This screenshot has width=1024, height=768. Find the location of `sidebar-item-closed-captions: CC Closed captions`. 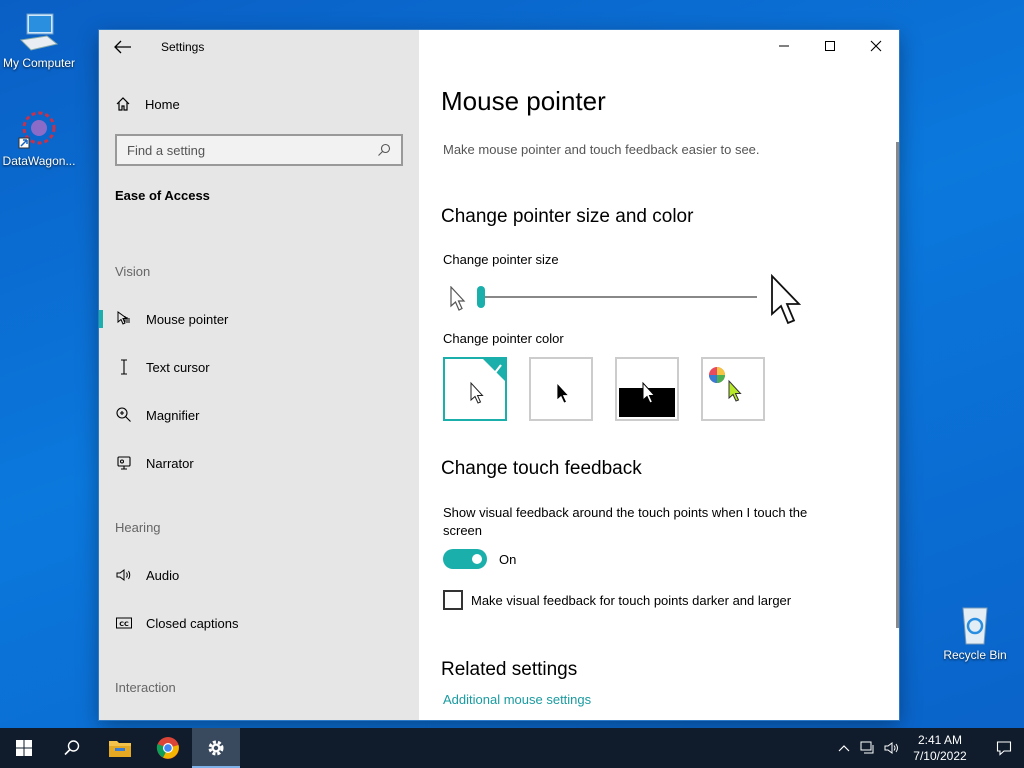

sidebar-item-closed-captions: CC Closed captions is located at coordinates (259, 623).